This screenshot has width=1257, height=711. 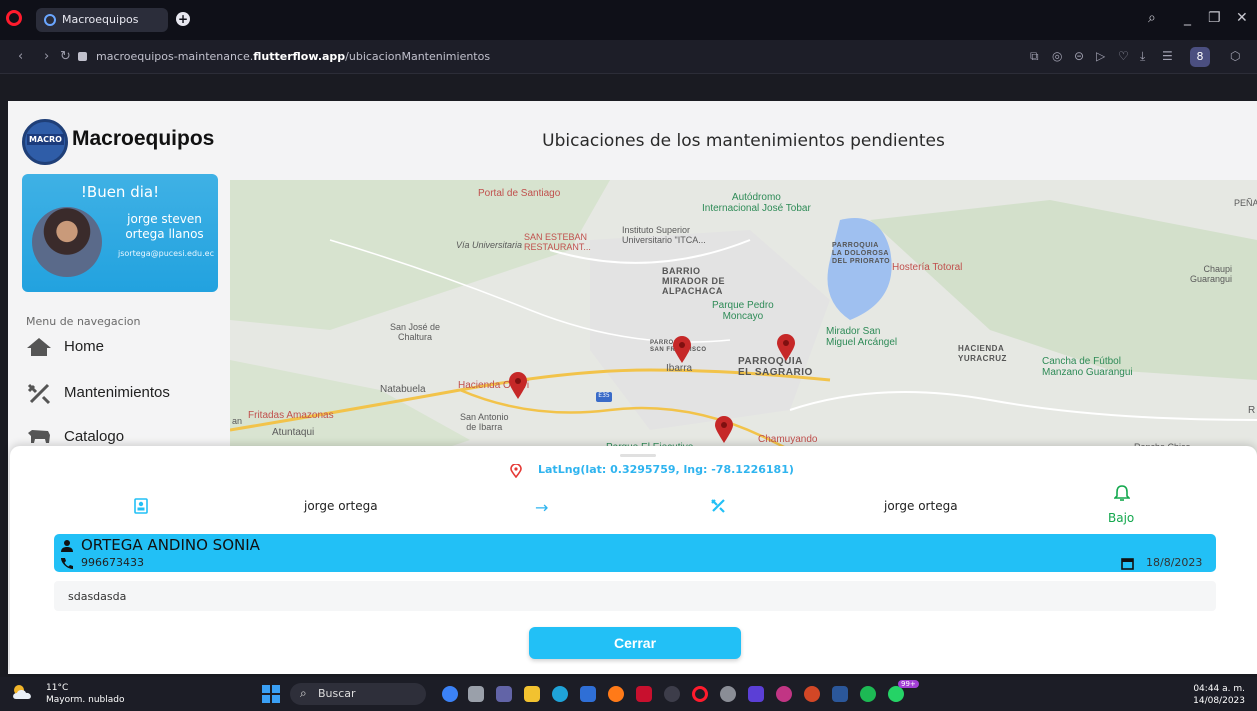 I want to click on home-icon, so click(x=40, y=347).